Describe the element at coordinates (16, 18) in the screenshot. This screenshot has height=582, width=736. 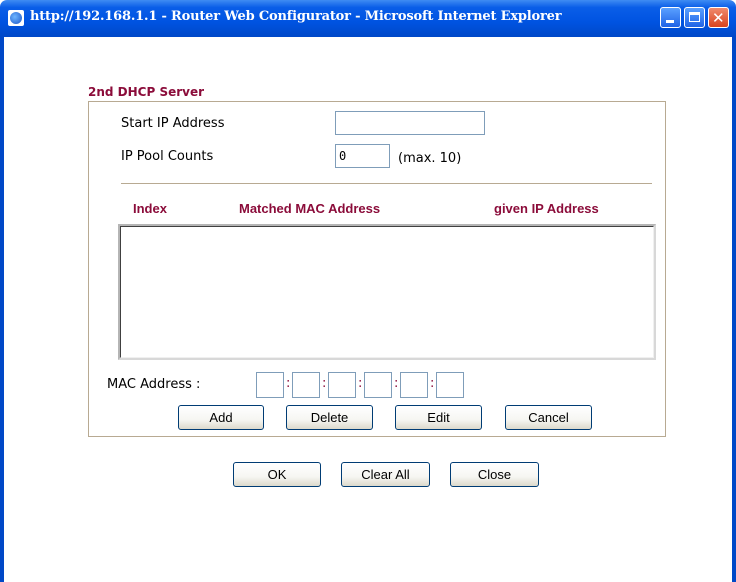
I see `ie-icon` at that location.